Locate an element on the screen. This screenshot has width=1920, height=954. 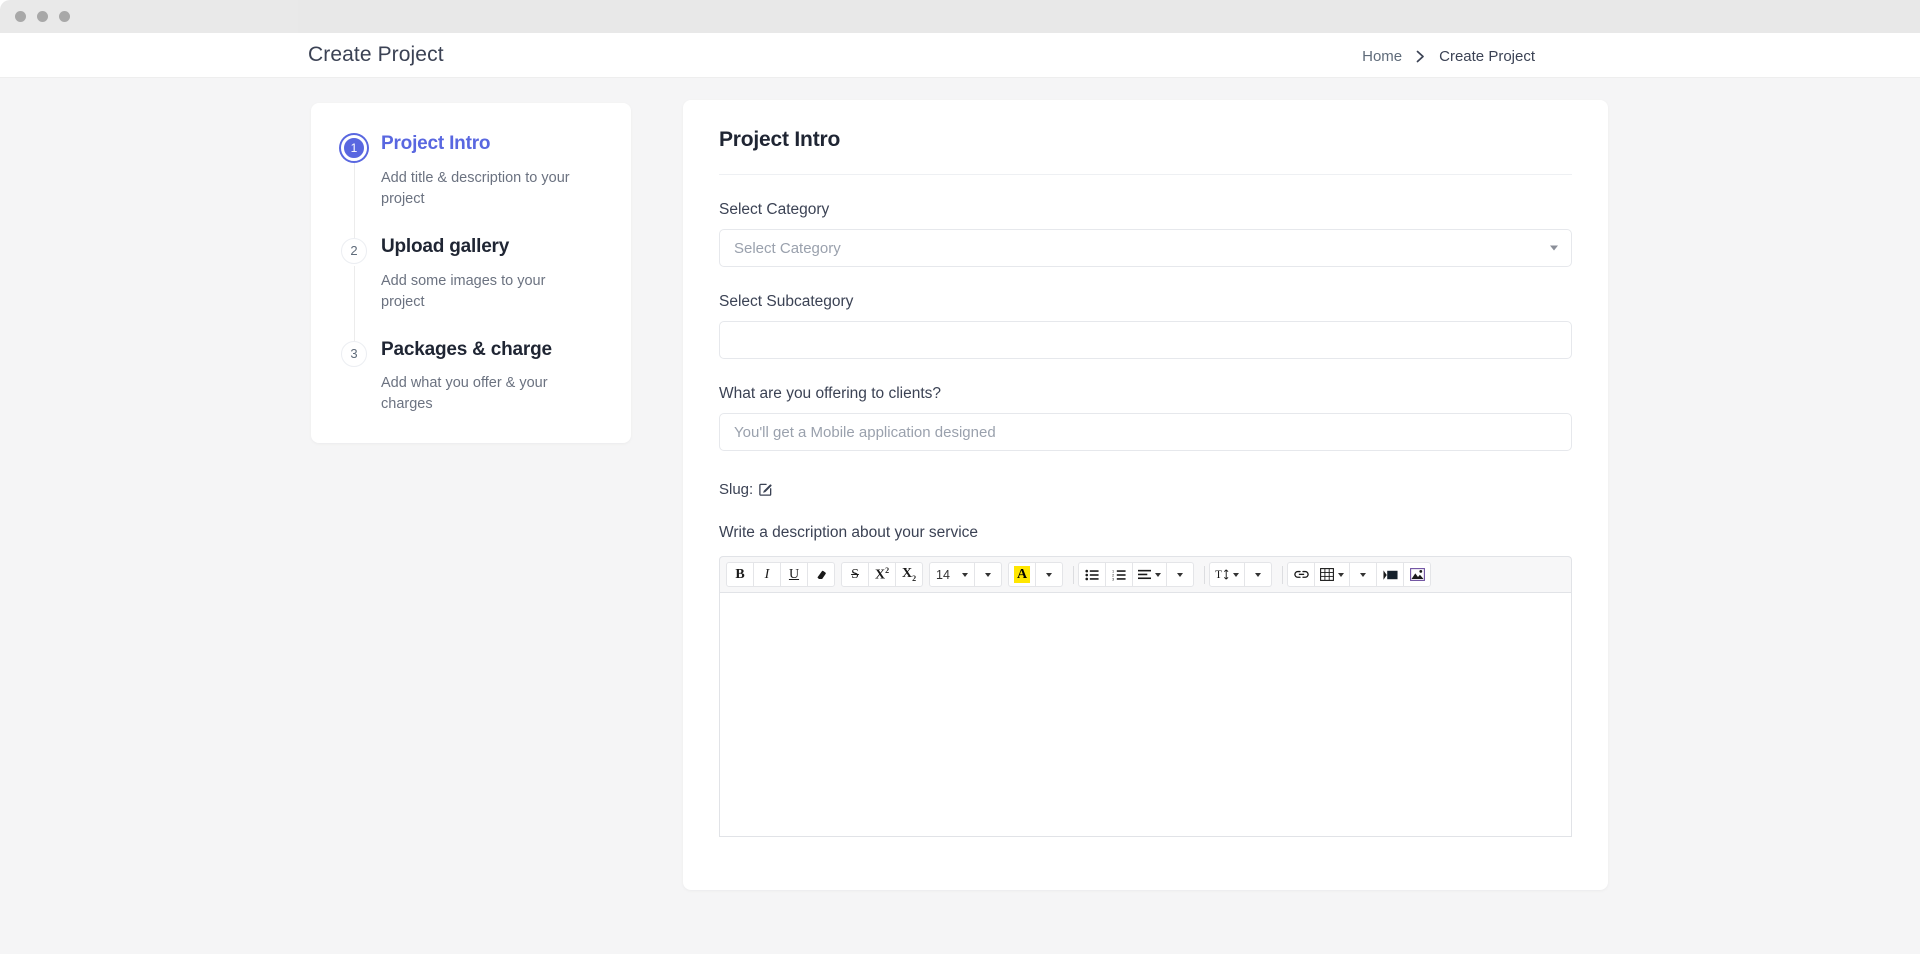
minimize-window-button is located at coordinates (42, 16).